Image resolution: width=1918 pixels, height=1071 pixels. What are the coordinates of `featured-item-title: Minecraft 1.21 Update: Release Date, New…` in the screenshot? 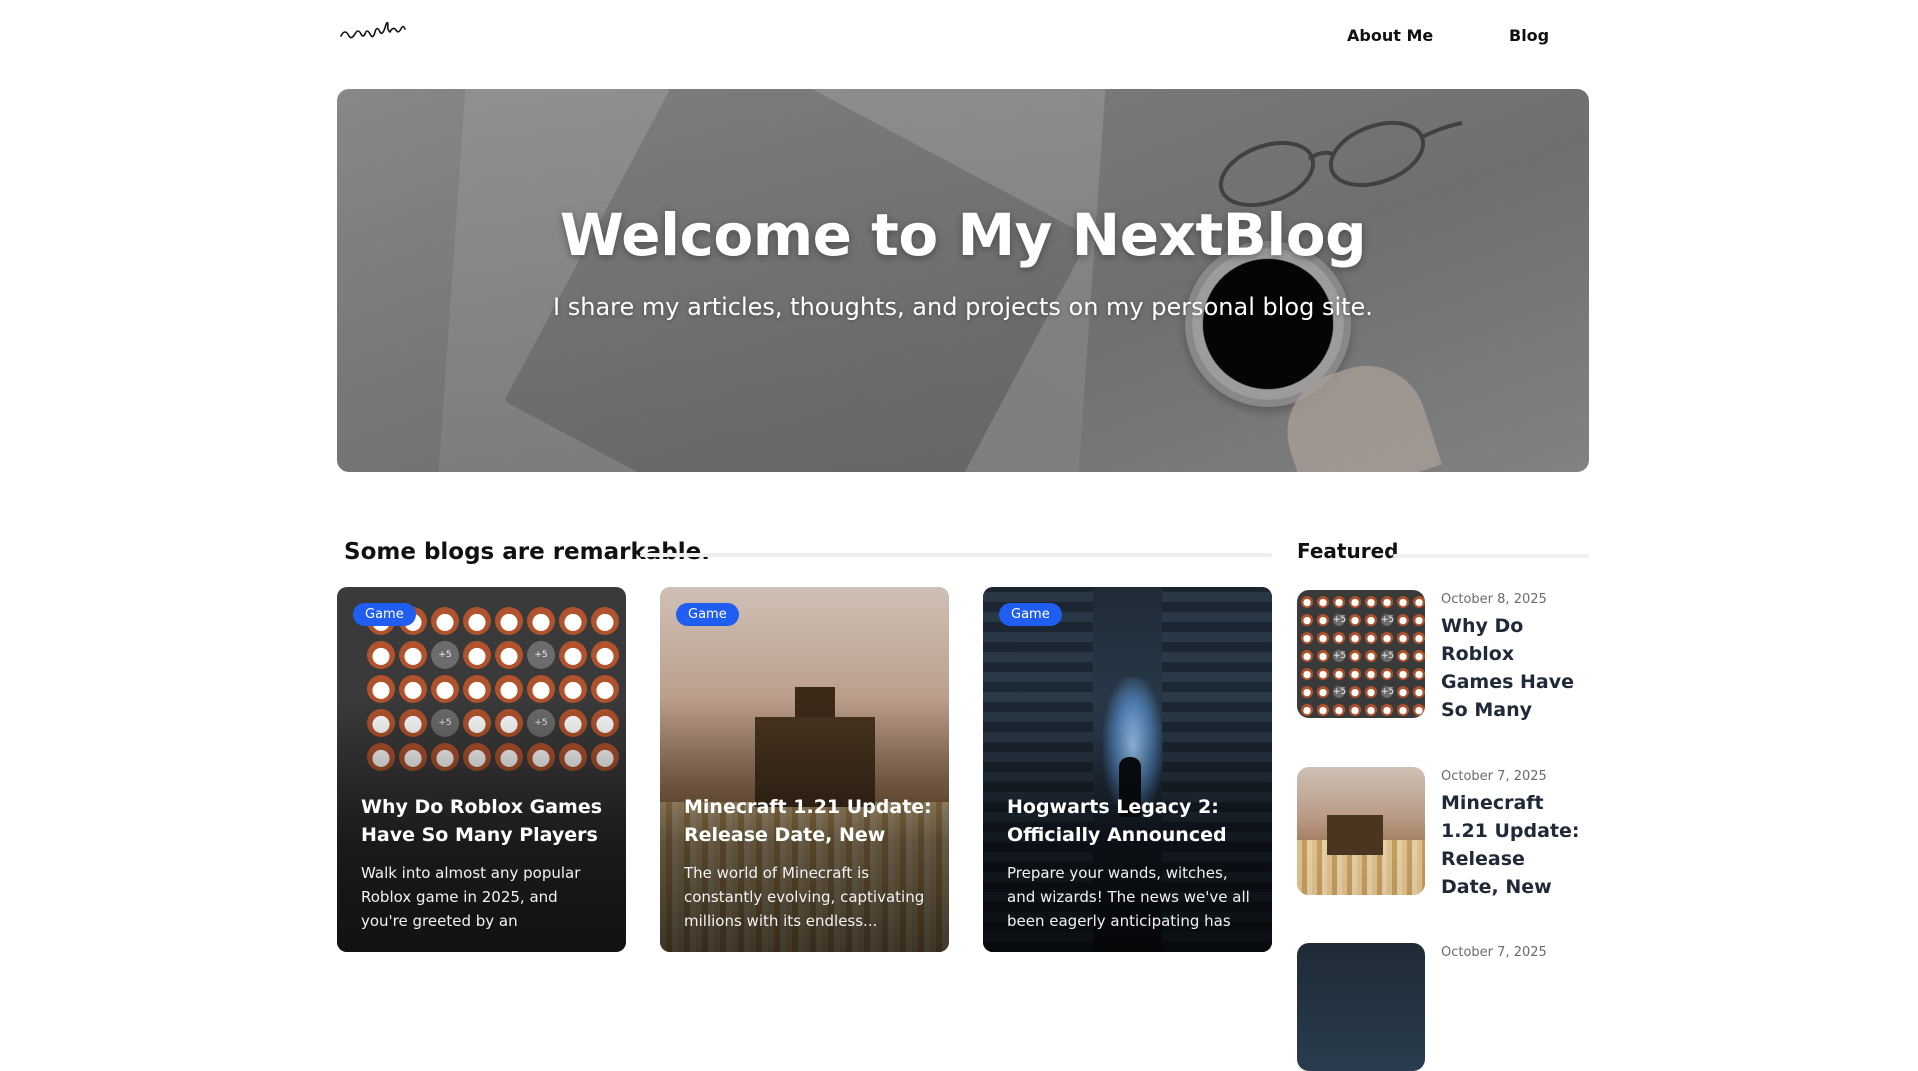 It's located at (1515, 845).